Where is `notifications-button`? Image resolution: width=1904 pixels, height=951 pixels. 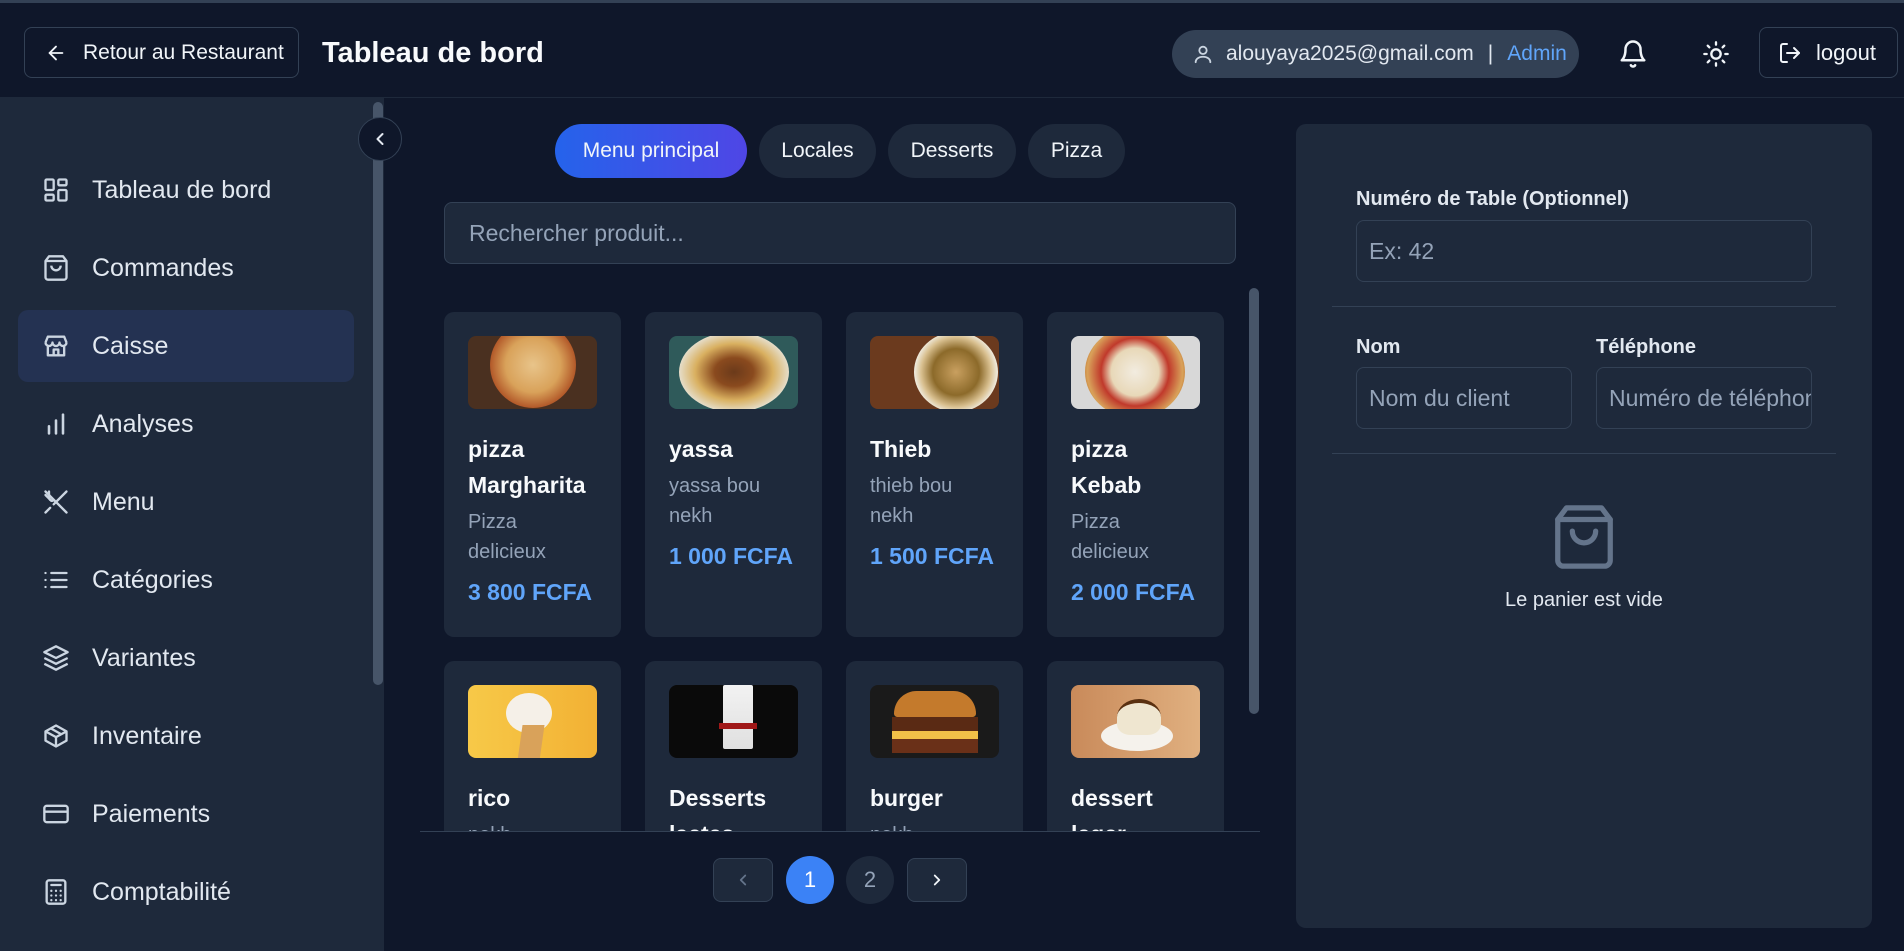
notifications-button is located at coordinates (1633, 54).